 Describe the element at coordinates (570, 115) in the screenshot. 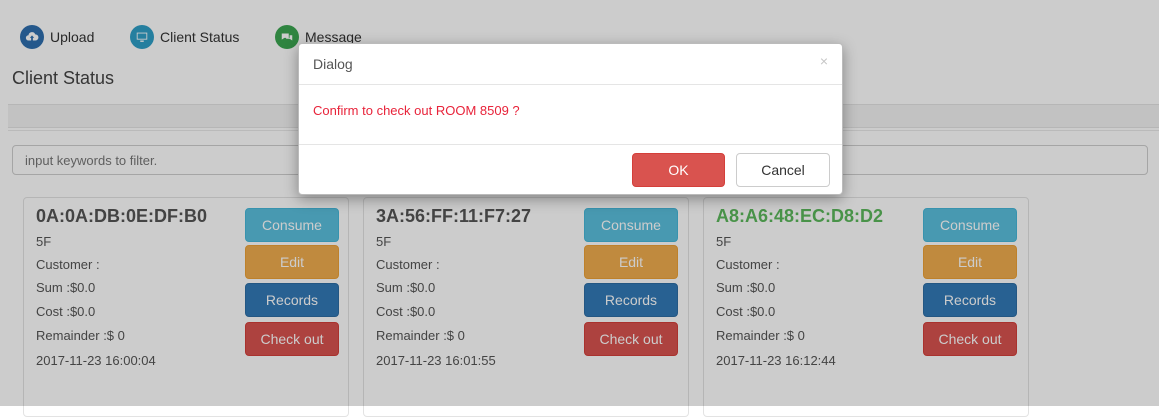

I see `dialog-body: Confirm to check out ROOM 8509 ?` at that location.